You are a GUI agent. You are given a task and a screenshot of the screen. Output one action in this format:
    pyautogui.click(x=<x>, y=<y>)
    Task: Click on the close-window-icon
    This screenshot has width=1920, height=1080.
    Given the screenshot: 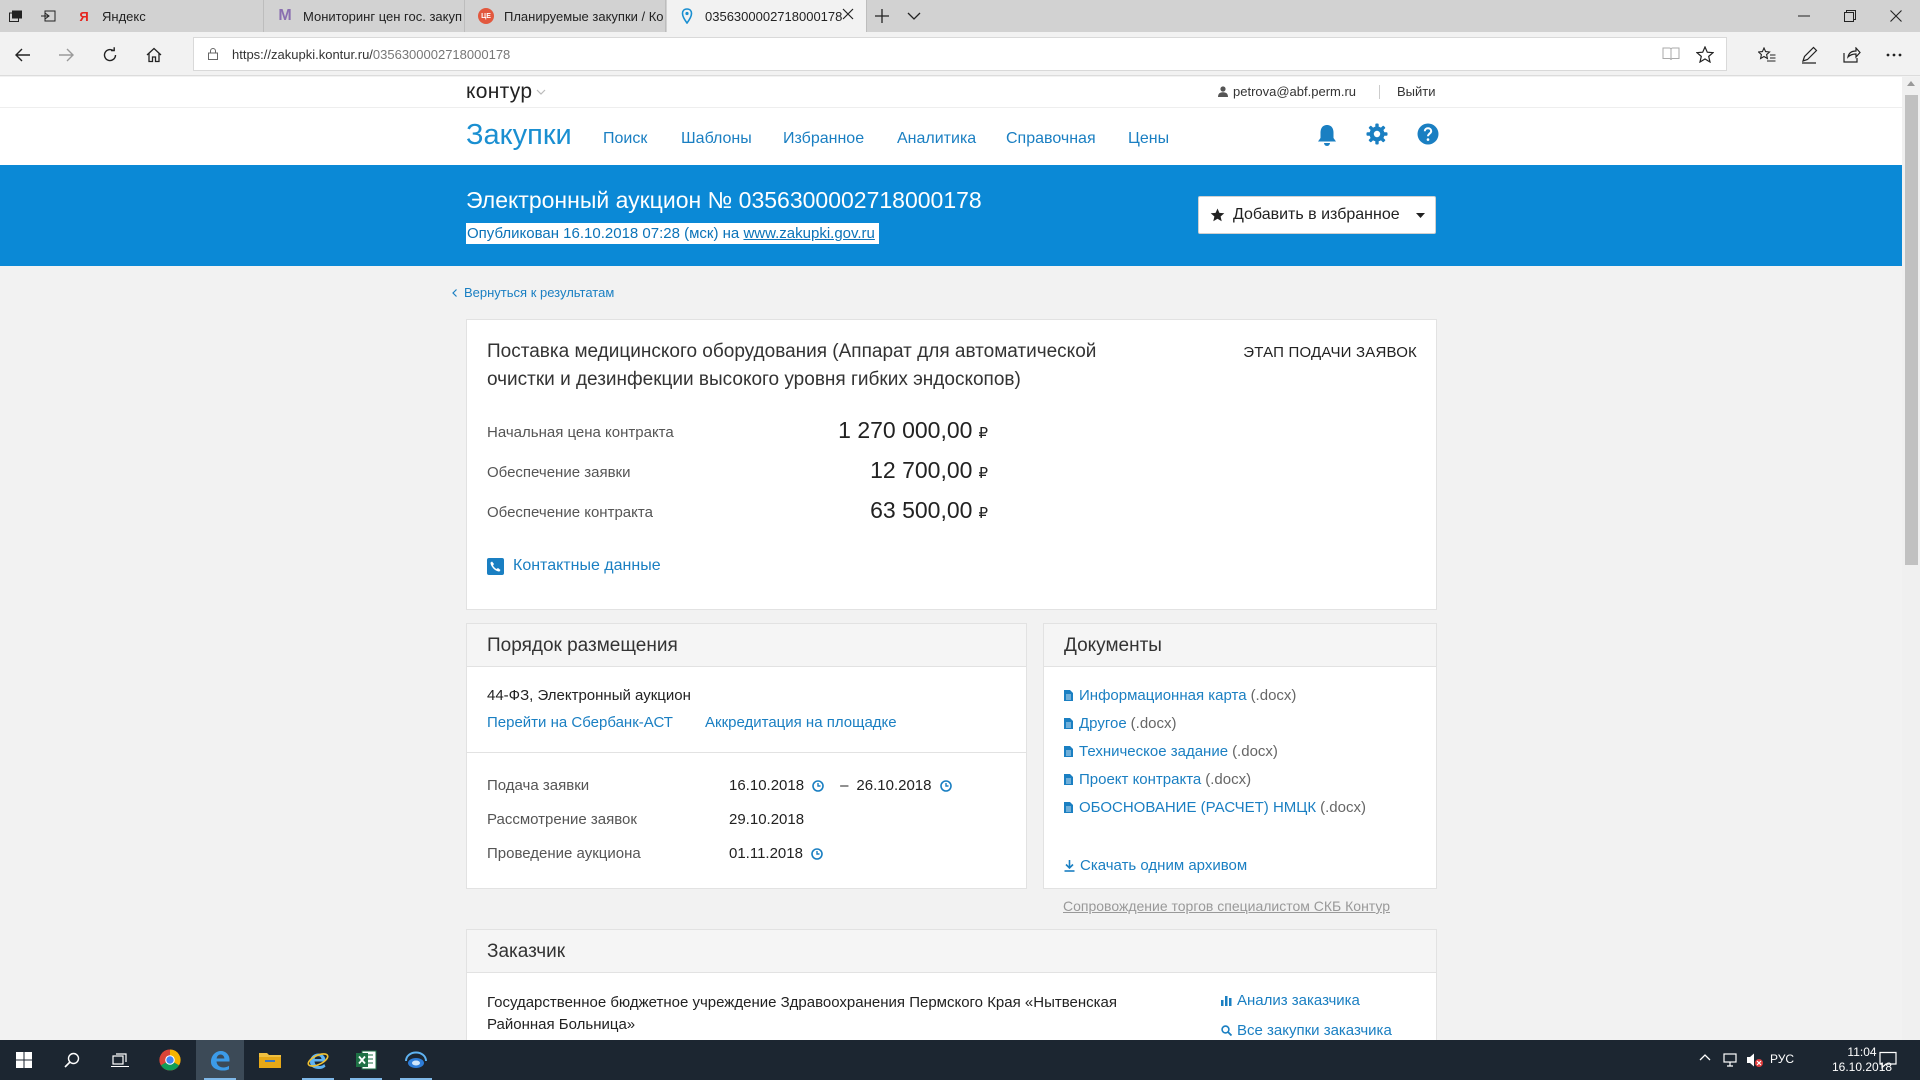 What is the action you would take?
    pyautogui.click(x=1896, y=16)
    